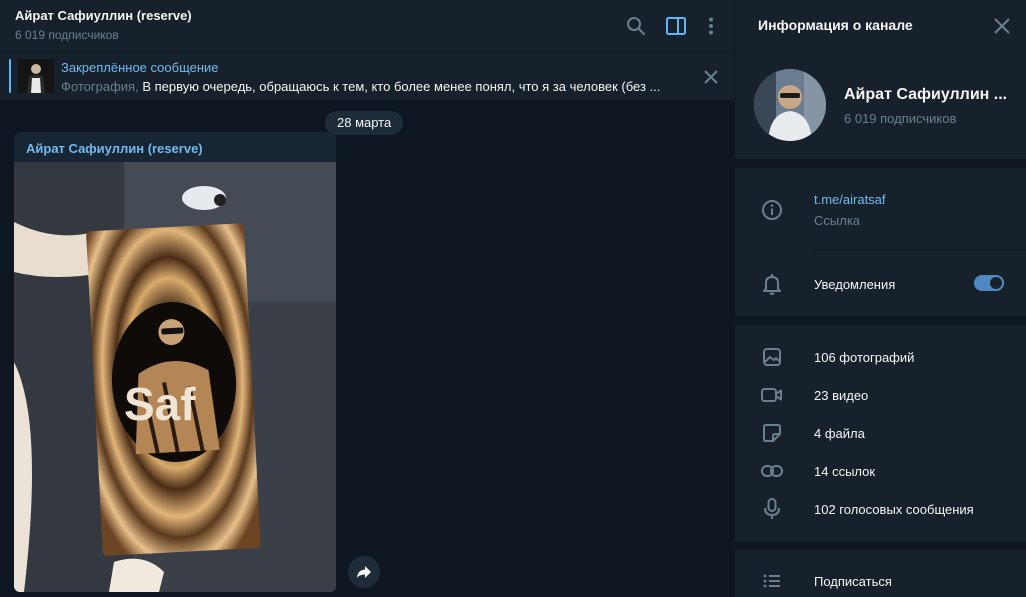  Describe the element at coordinates (855, 284) in the screenshot. I see `notifications-label: Уведомления` at that location.